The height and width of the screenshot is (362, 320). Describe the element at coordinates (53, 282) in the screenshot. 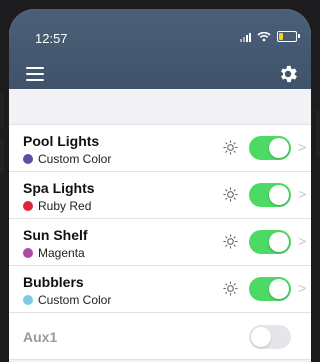

I see `light-name: Bubblers` at that location.